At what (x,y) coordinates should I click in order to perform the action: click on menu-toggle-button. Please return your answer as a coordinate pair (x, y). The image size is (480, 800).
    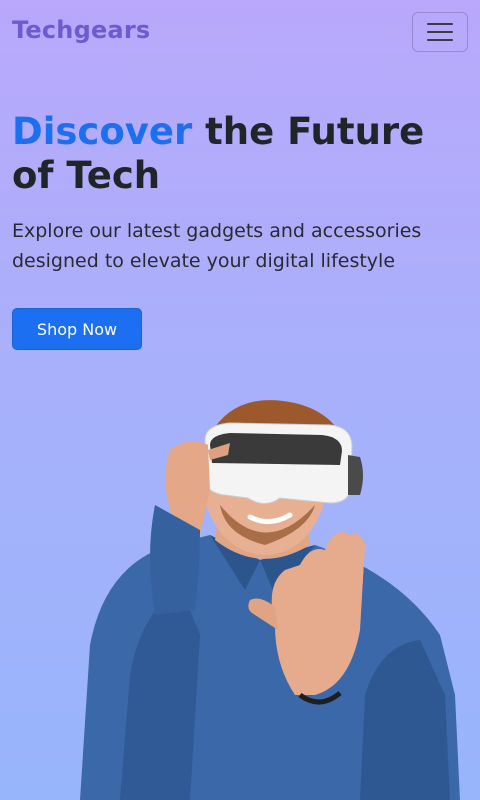
    Looking at the image, I should click on (440, 32).